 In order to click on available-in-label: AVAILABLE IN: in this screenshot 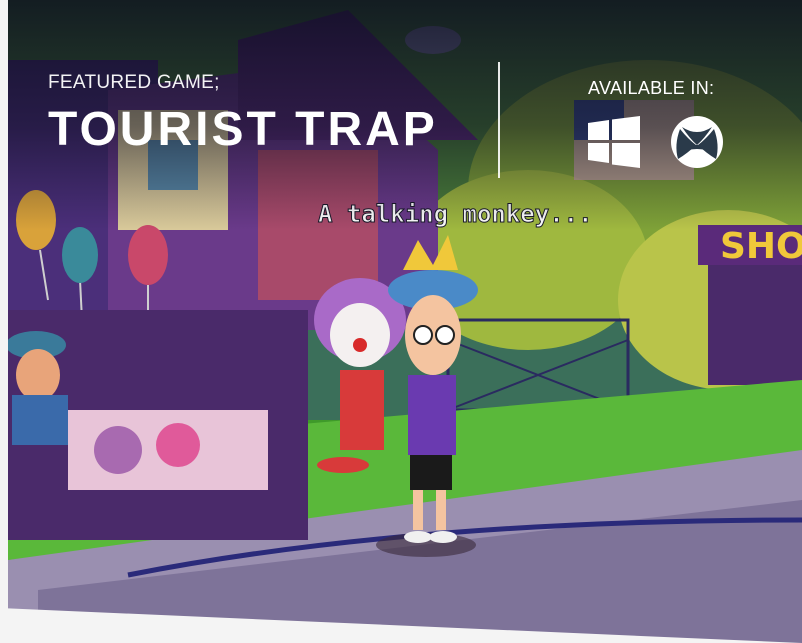, I will do `click(651, 88)`.